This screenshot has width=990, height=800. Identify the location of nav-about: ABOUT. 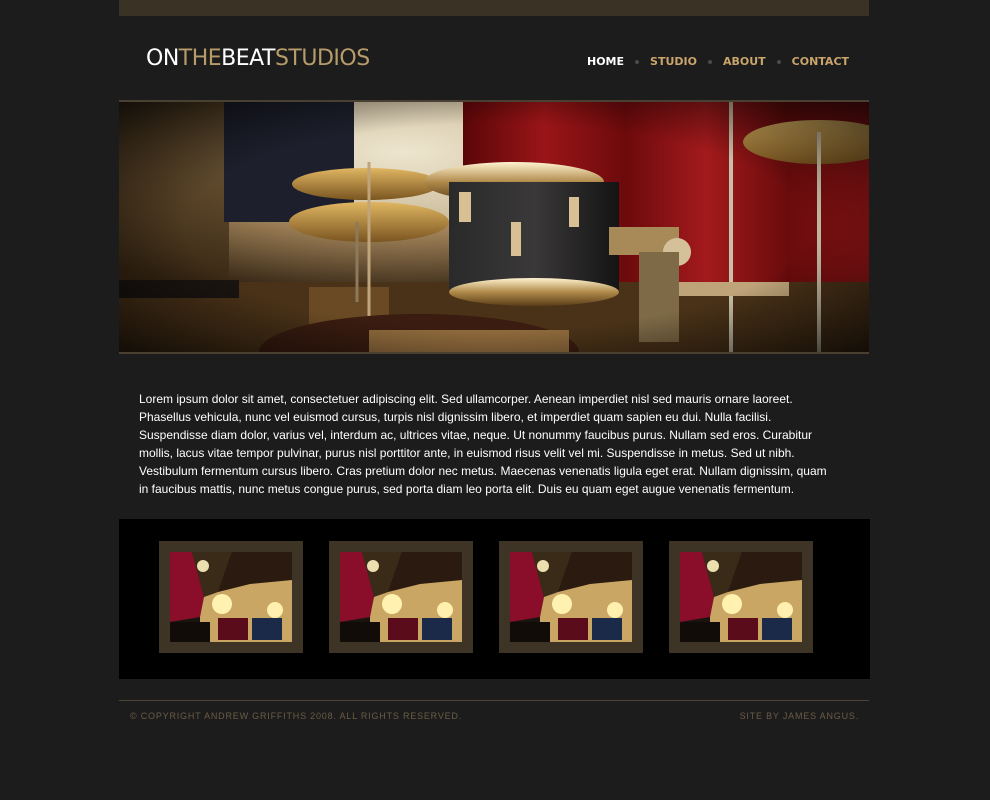
(744, 61).